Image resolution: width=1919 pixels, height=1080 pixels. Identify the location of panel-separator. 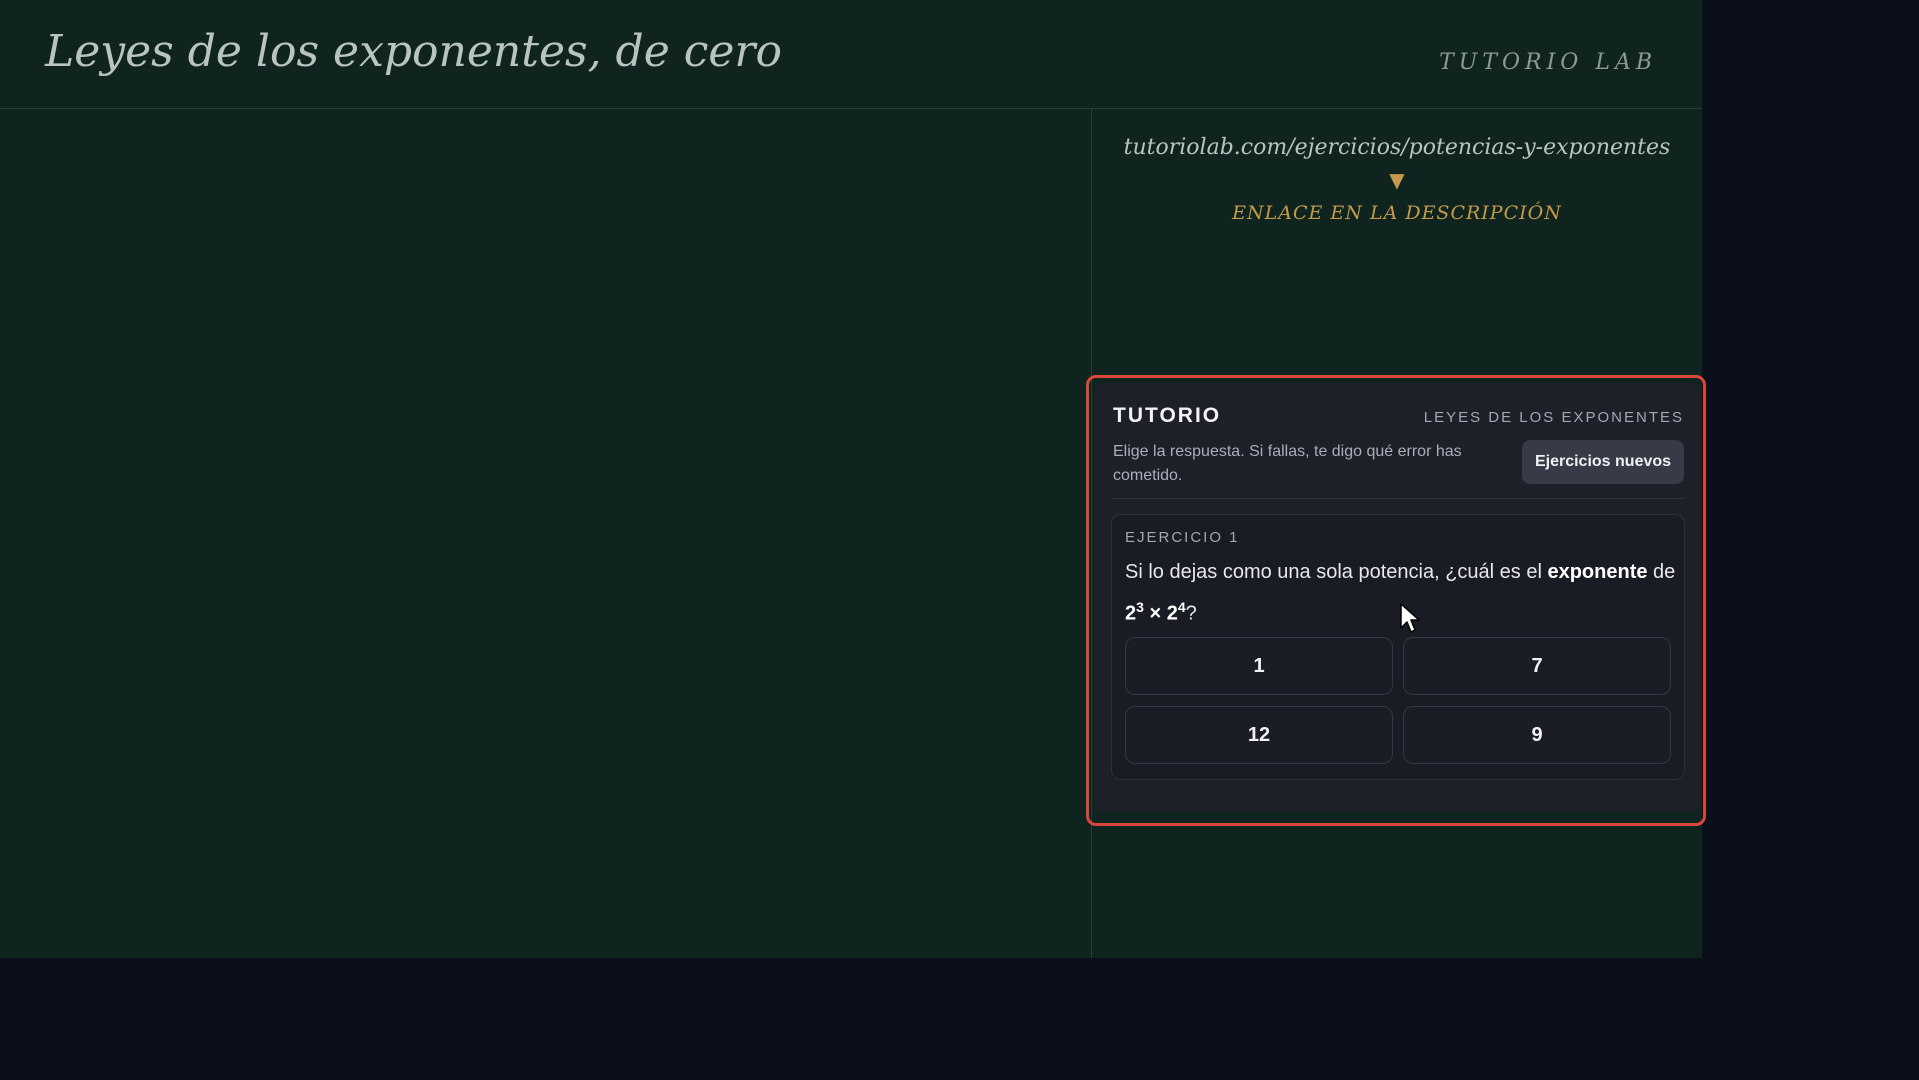
(1398, 498).